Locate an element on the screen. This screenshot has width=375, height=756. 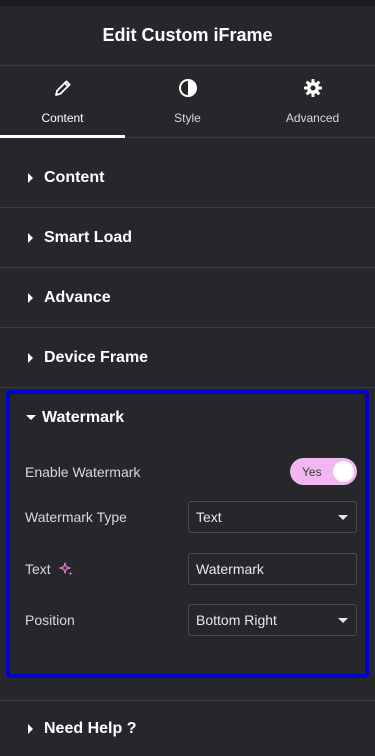
text-label: Text is located at coordinates (38, 569).